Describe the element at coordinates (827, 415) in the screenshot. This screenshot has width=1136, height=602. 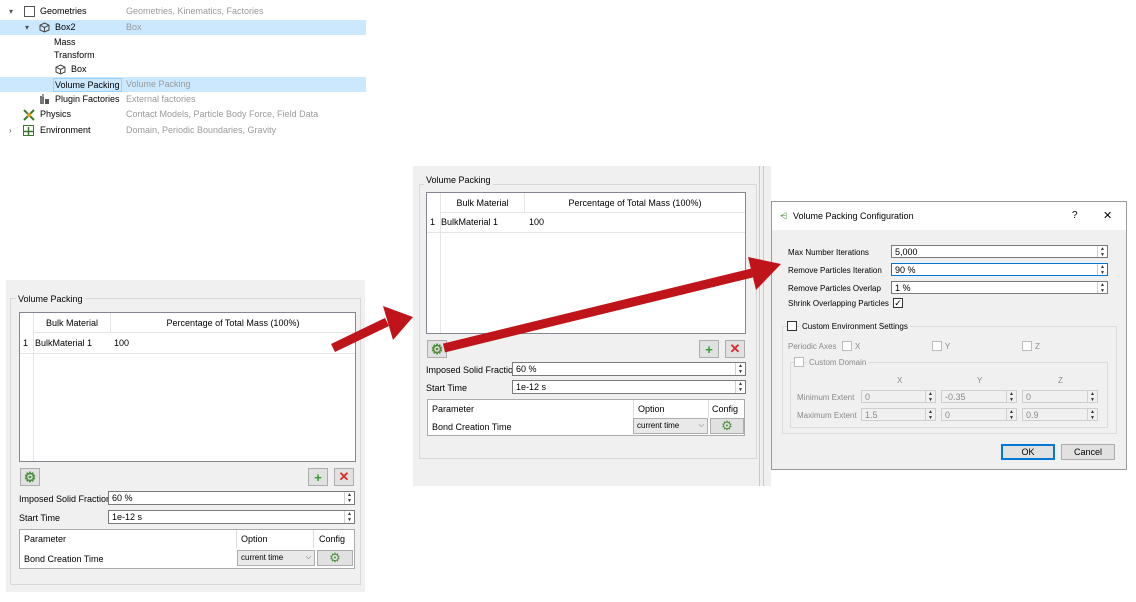
I see `maximum-extent-label: Maximum Extent` at that location.